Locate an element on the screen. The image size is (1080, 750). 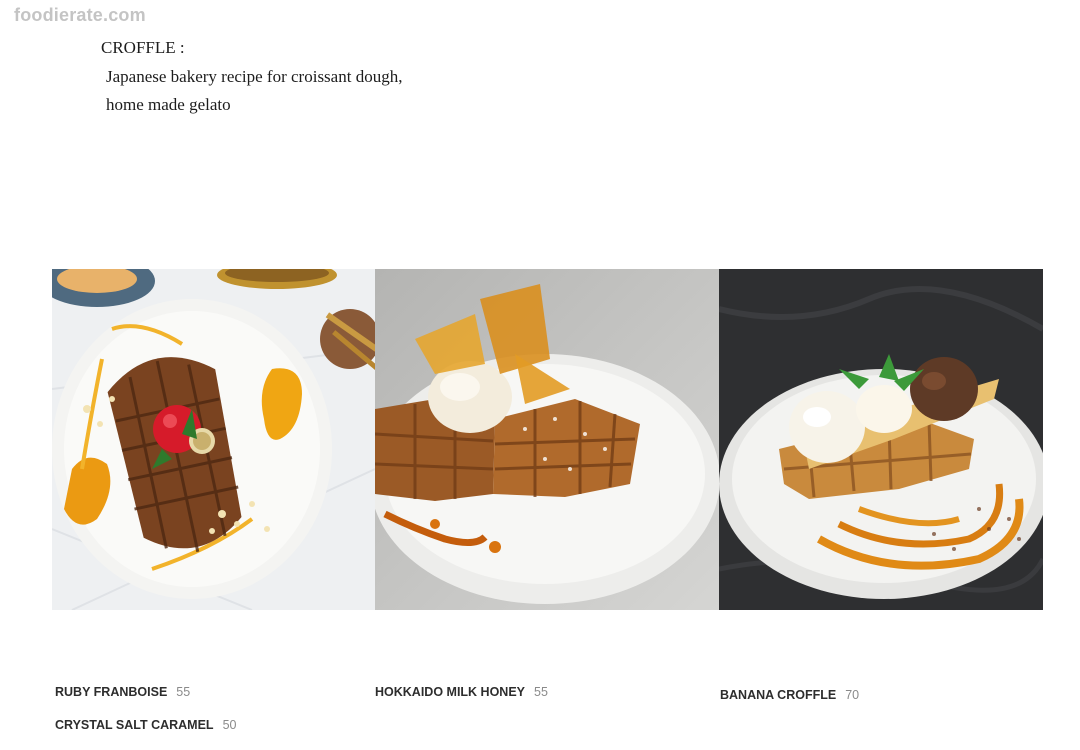
section-heading: CROFFLE : is located at coordinates (143, 47).